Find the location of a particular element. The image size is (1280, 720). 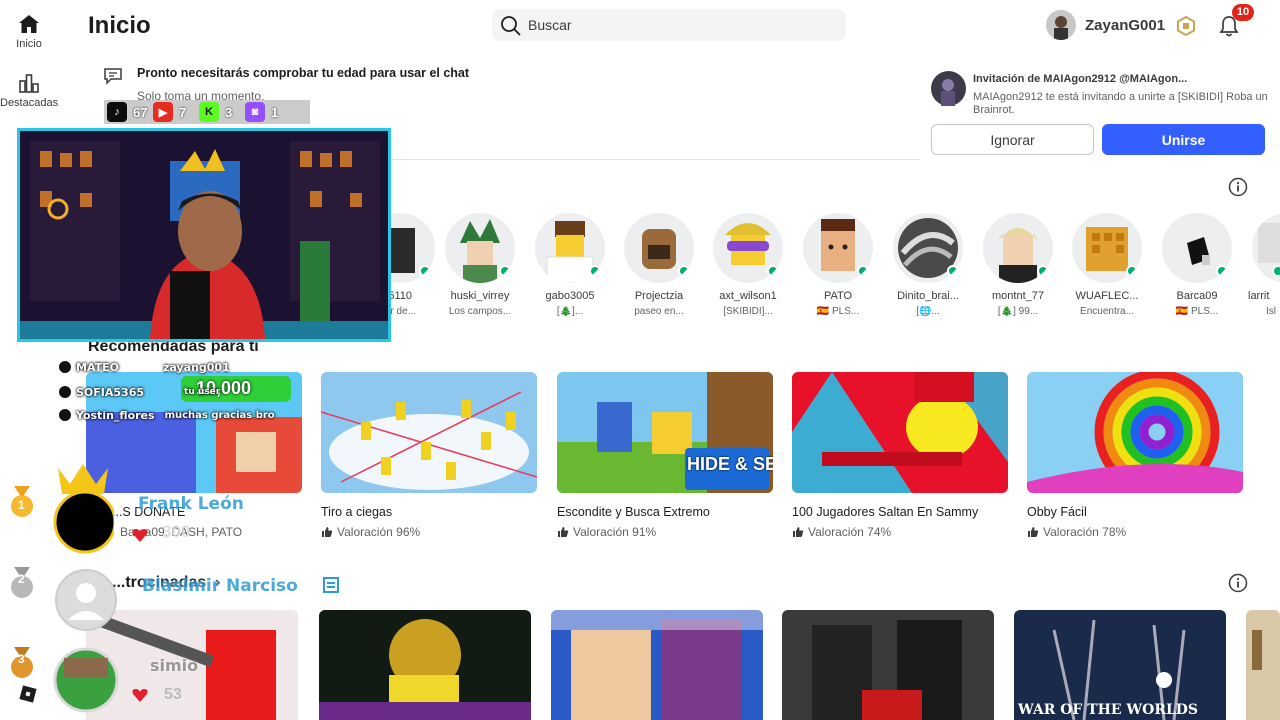

tiktok-icon: ♪ is located at coordinates (117, 112).